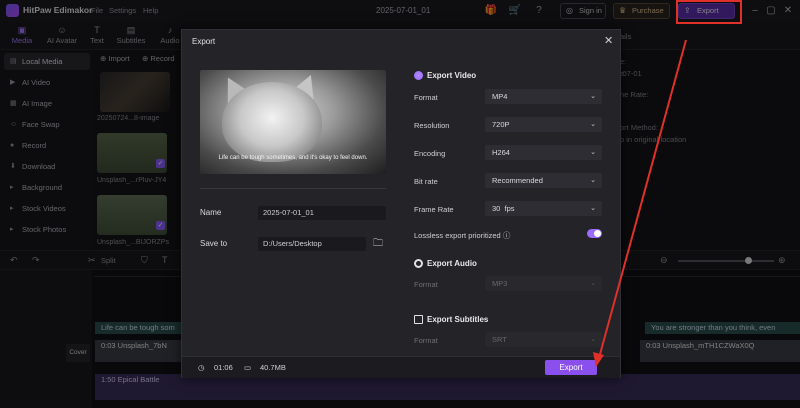  What do you see at coordinates (642, 199) in the screenshot?
I see `arrow-line` at bounding box center [642, 199].